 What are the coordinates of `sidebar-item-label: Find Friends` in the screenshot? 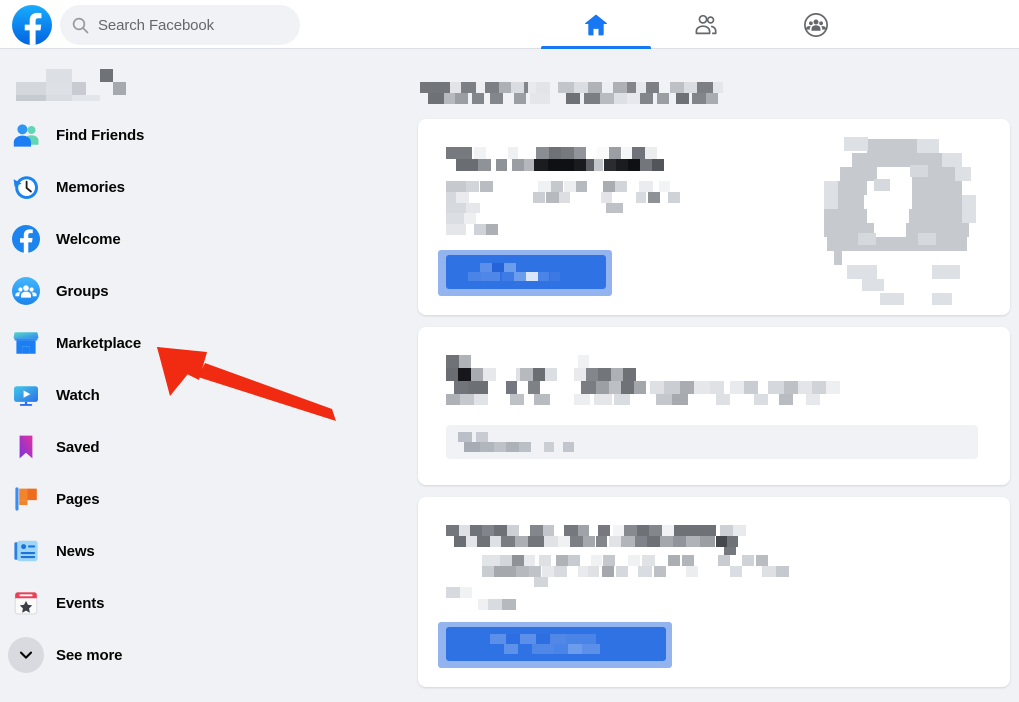 It's located at (100, 135).